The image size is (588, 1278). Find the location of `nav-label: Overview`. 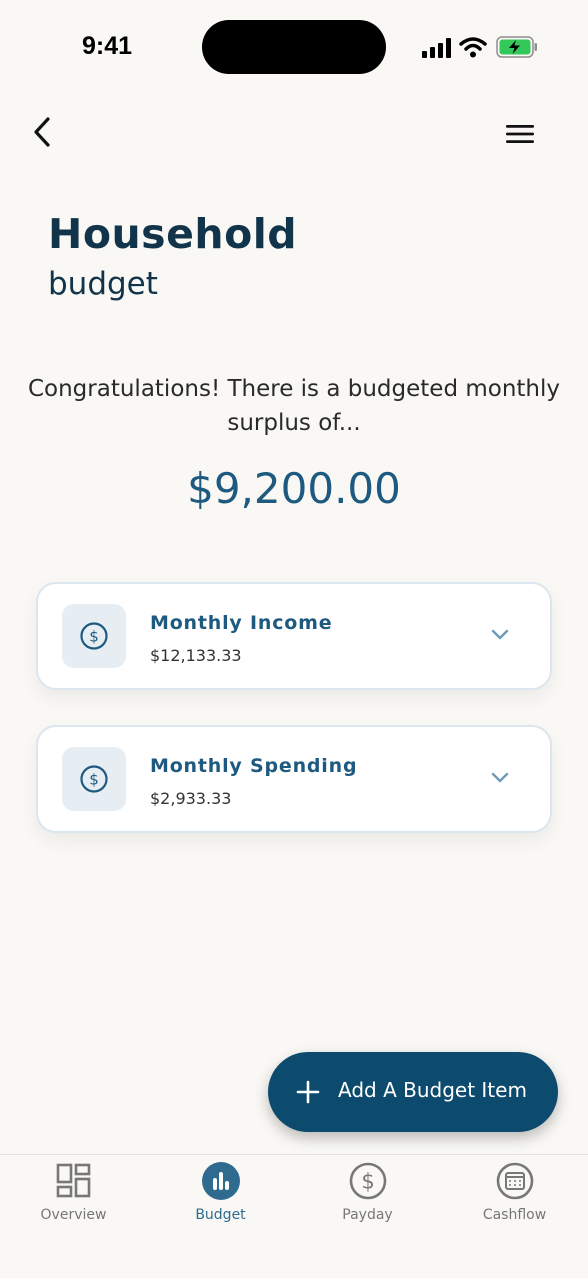

nav-label: Overview is located at coordinates (73, 1215).